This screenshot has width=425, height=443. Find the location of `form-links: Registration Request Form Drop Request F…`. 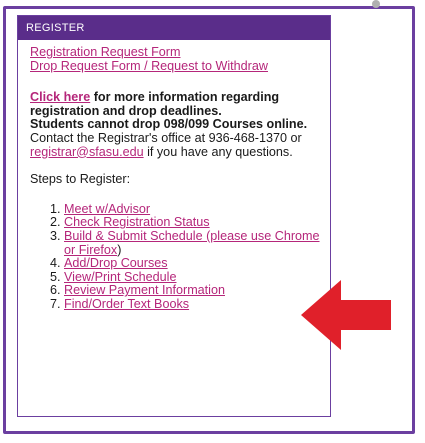

form-links: Registration Request Form Drop Request F… is located at coordinates (176, 59).